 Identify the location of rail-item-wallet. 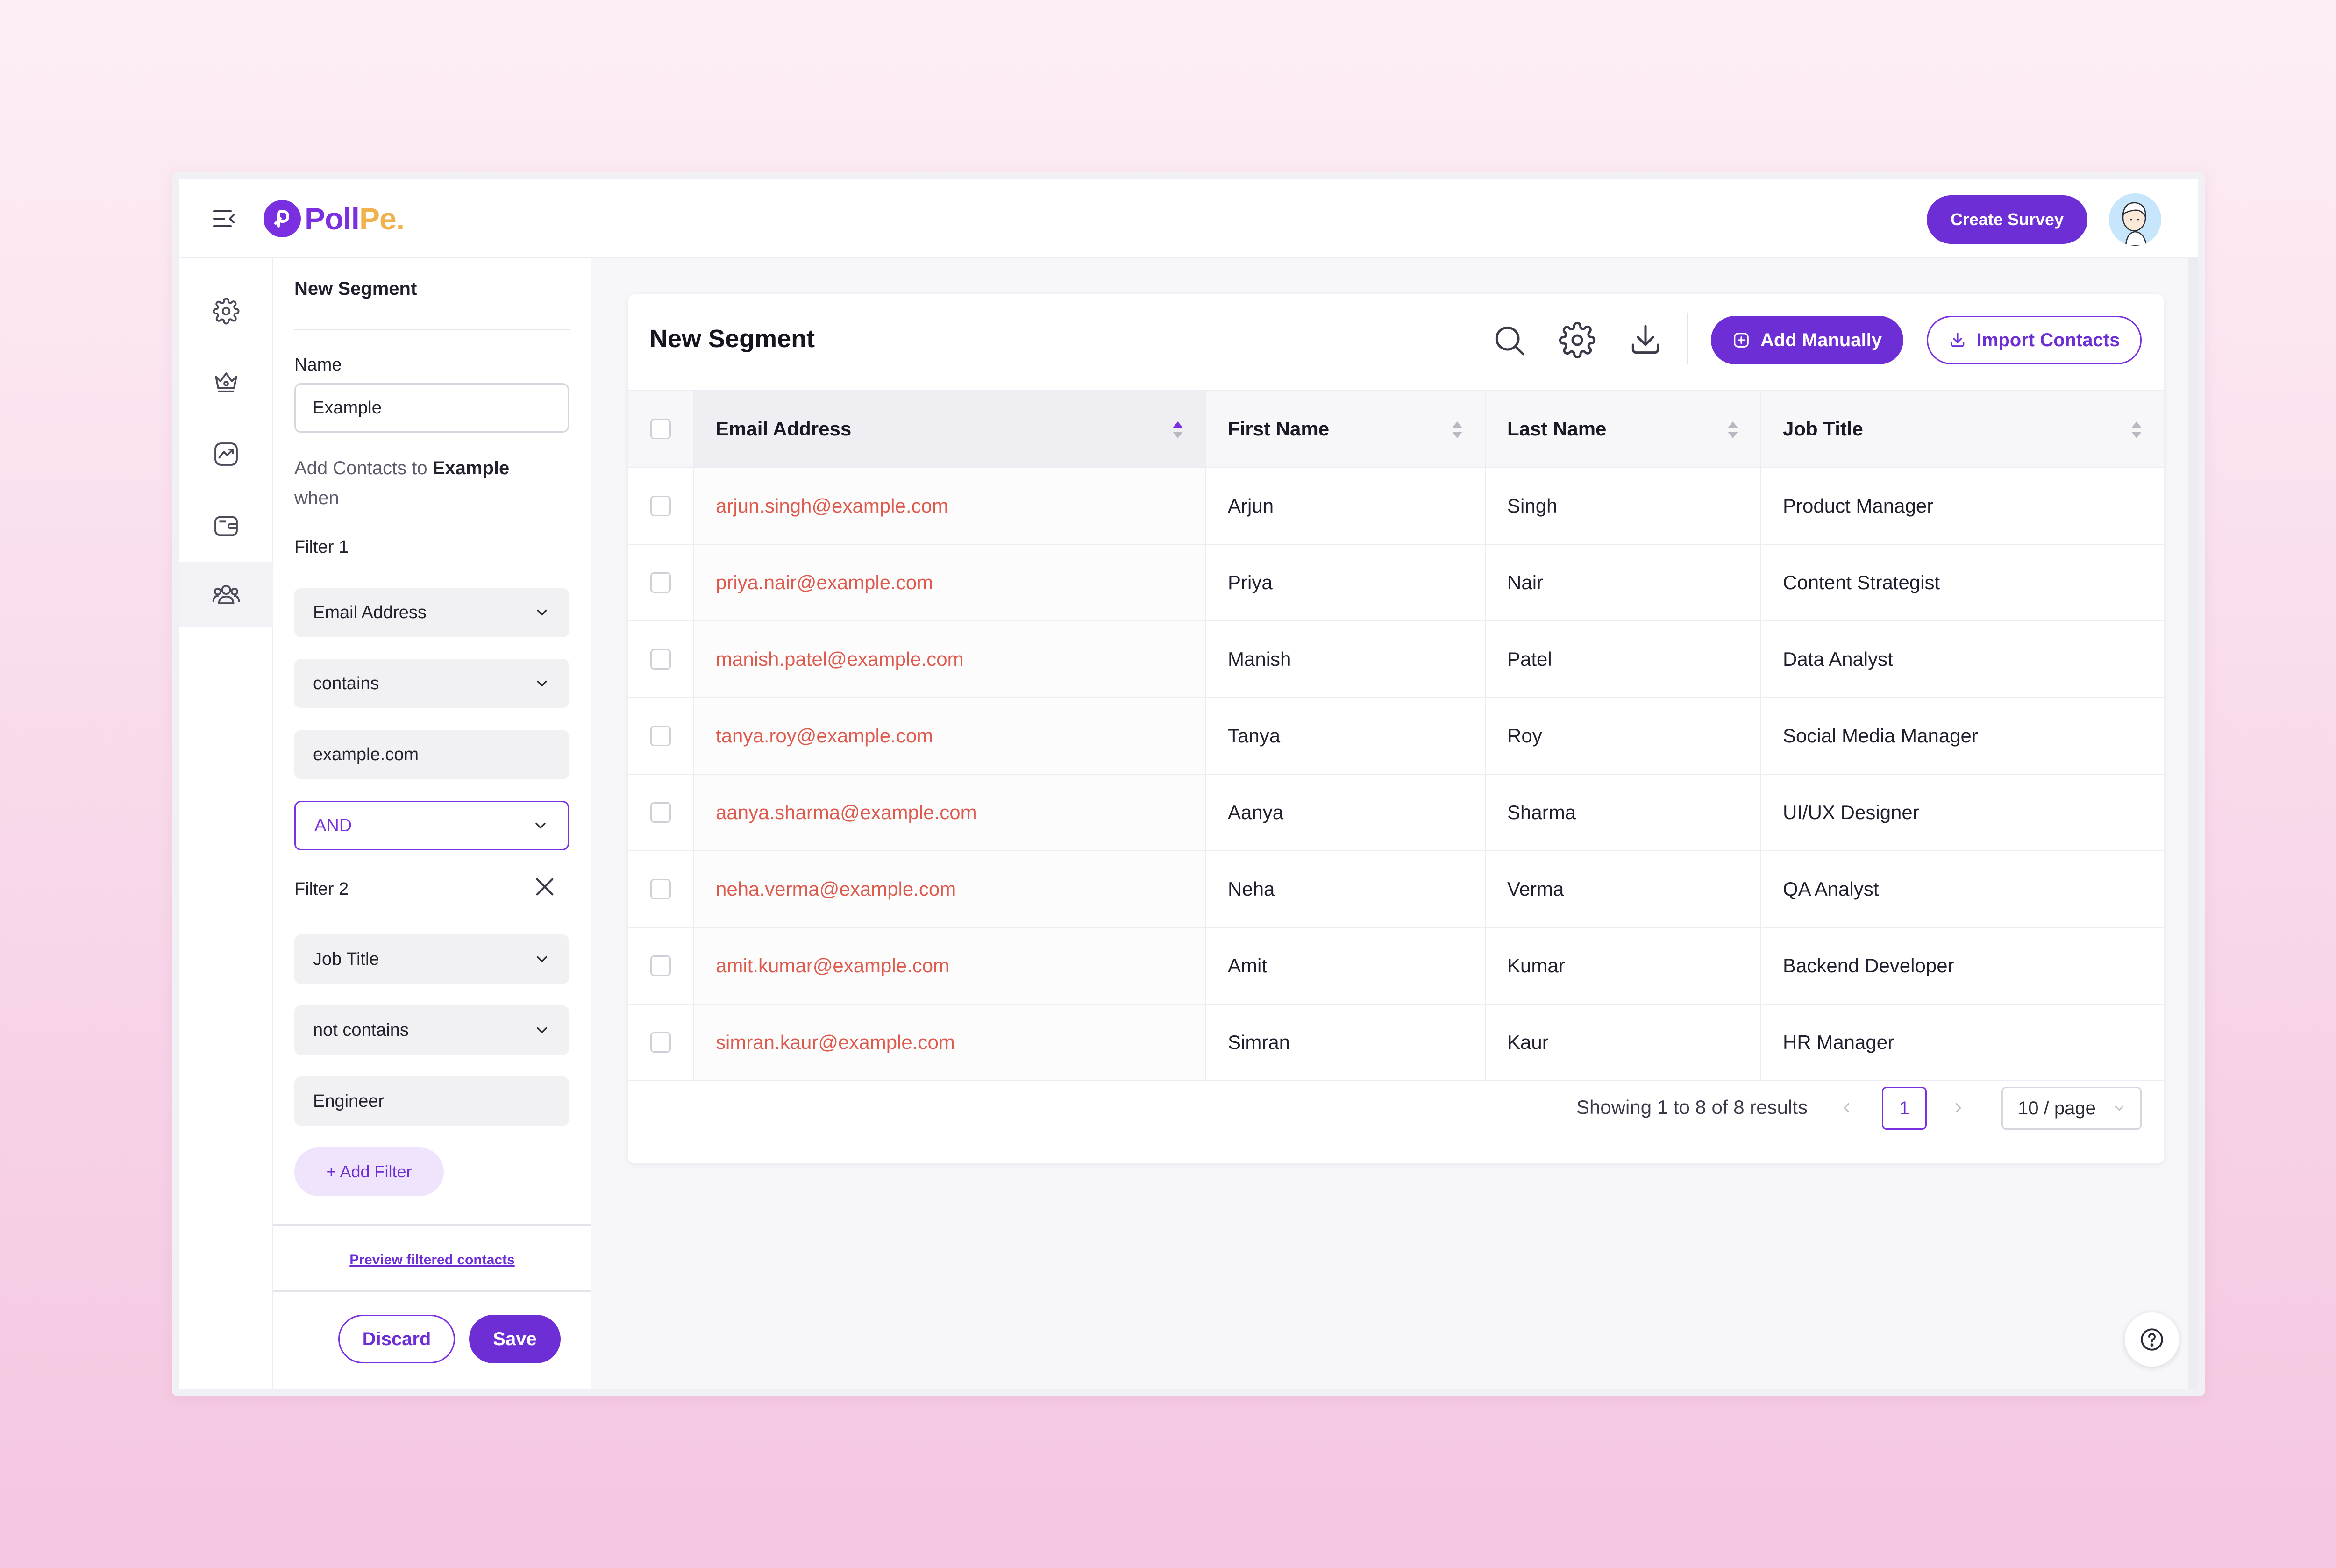
(226, 526).